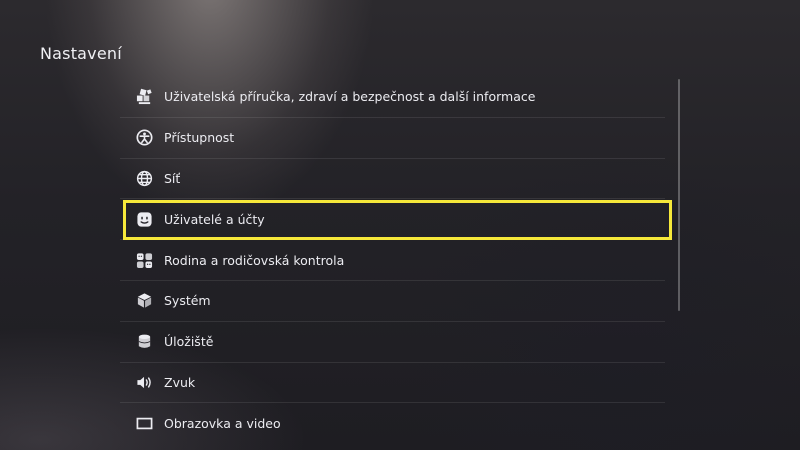 This screenshot has height=450, width=800. What do you see at coordinates (189, 342) in the screenshot?
I see `menu-item-label: Úložiště` at bounding box center [189, 342].